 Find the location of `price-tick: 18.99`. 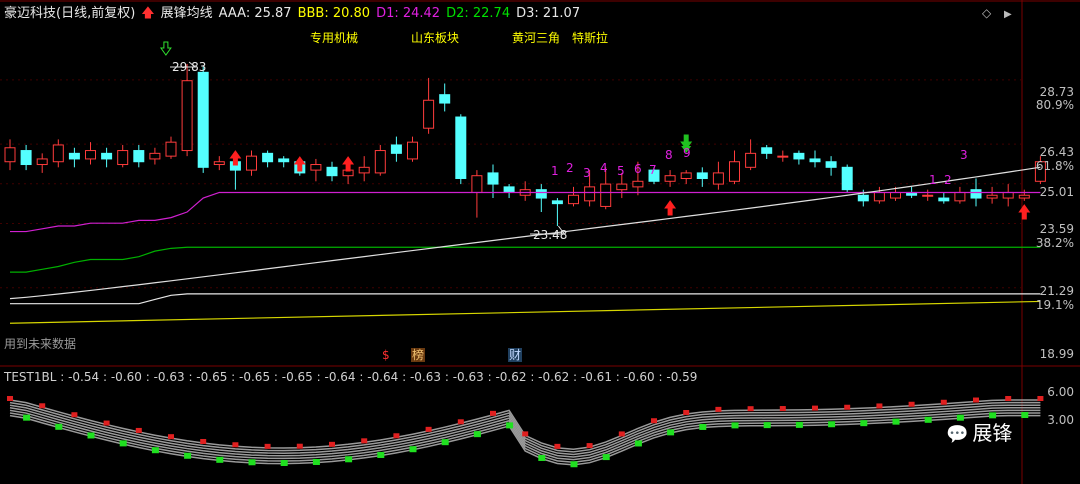

price-tick: 18.99 is located at coordinates (1056, 354).